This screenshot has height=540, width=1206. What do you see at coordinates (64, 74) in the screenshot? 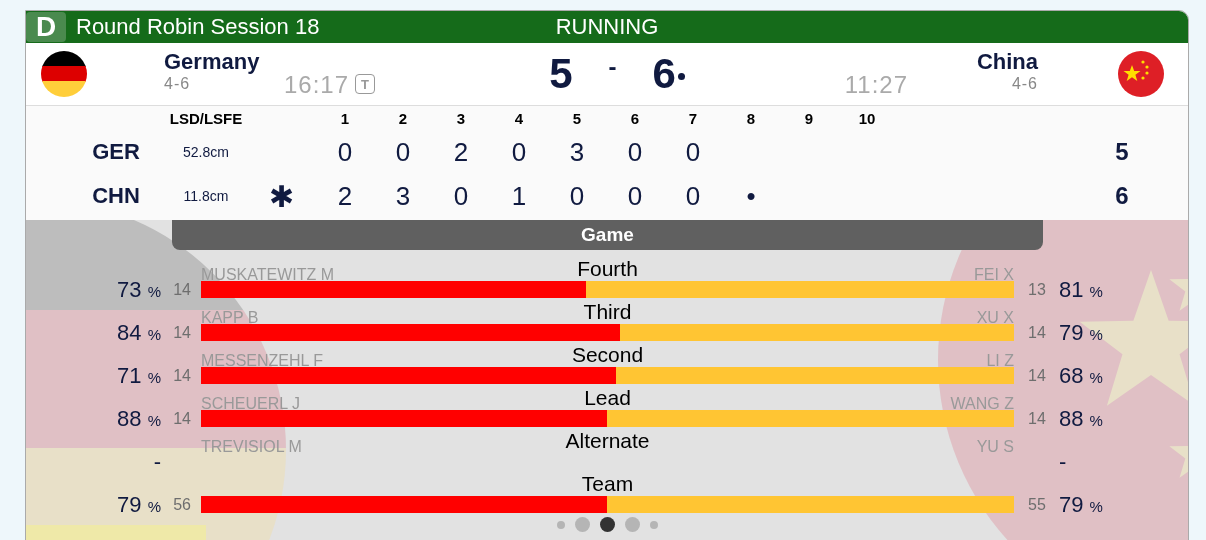
I see `germany-flag-icon` at bounding box center [64, 74].